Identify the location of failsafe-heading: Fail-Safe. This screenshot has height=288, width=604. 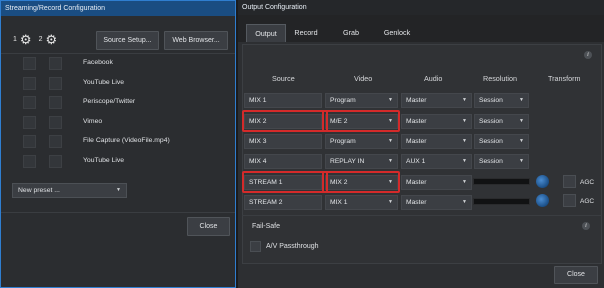
(266, 226).